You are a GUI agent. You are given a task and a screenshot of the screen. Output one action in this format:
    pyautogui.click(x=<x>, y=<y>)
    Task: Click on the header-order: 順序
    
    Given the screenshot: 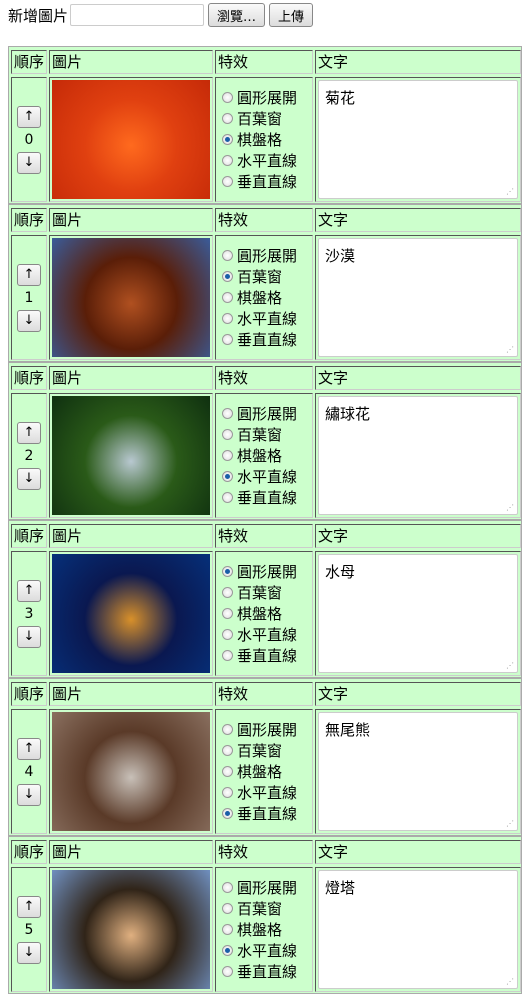 What is the action you would take?
    pyautogui.click(x=29, y=536)
    